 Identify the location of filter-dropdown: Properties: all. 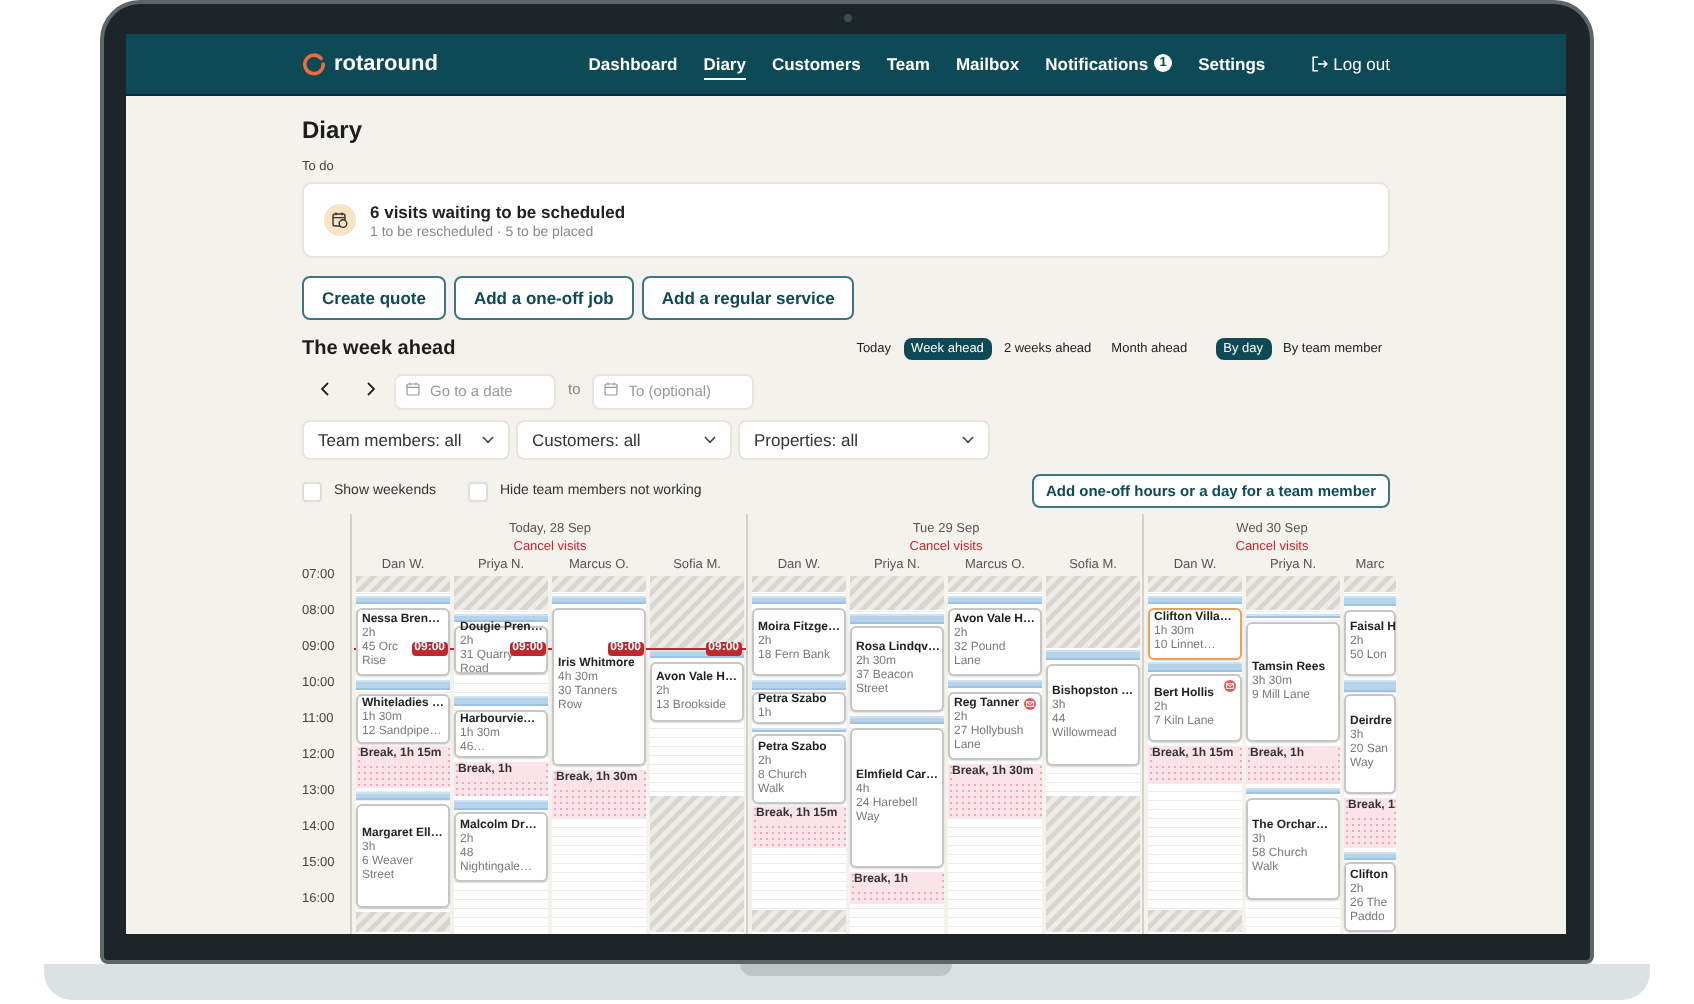
(864, 440).